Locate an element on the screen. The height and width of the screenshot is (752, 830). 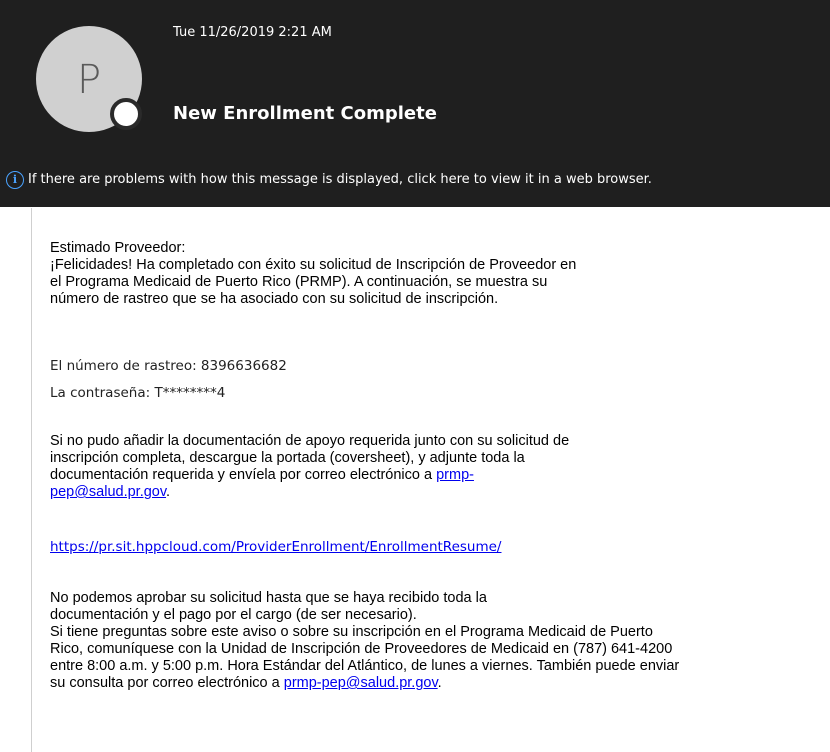
info-icon: i is located at coordinates (15, 180).